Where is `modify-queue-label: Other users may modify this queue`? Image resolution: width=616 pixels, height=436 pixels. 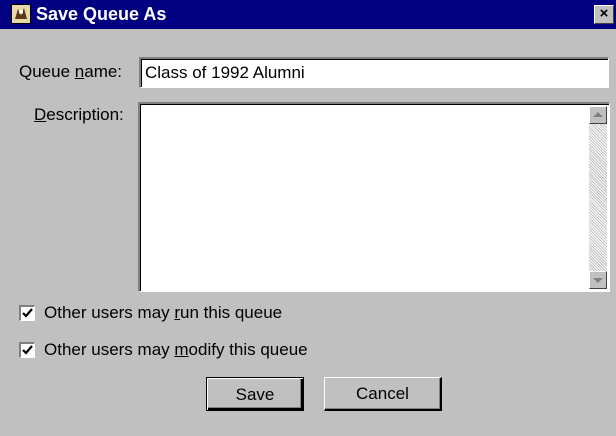
modify-queue-label: Other users may modify this queue is located at coordinates (176, 350).